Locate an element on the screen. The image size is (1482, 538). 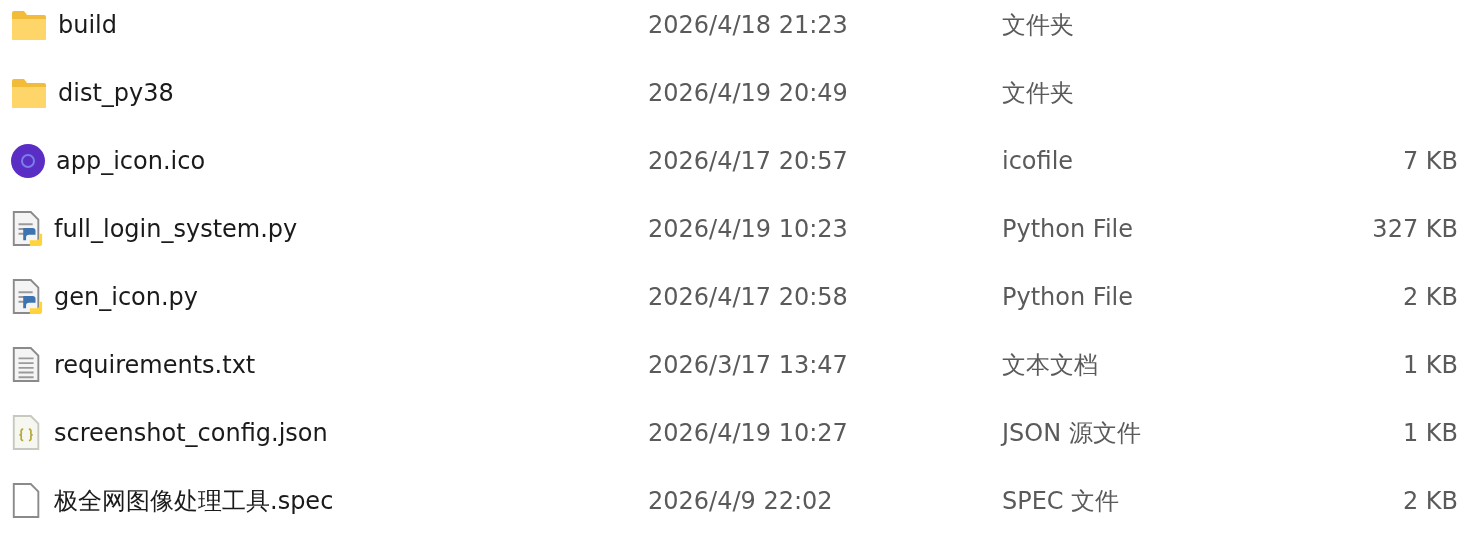
file-name: dist_py38 is located at coordinates (116, 93).